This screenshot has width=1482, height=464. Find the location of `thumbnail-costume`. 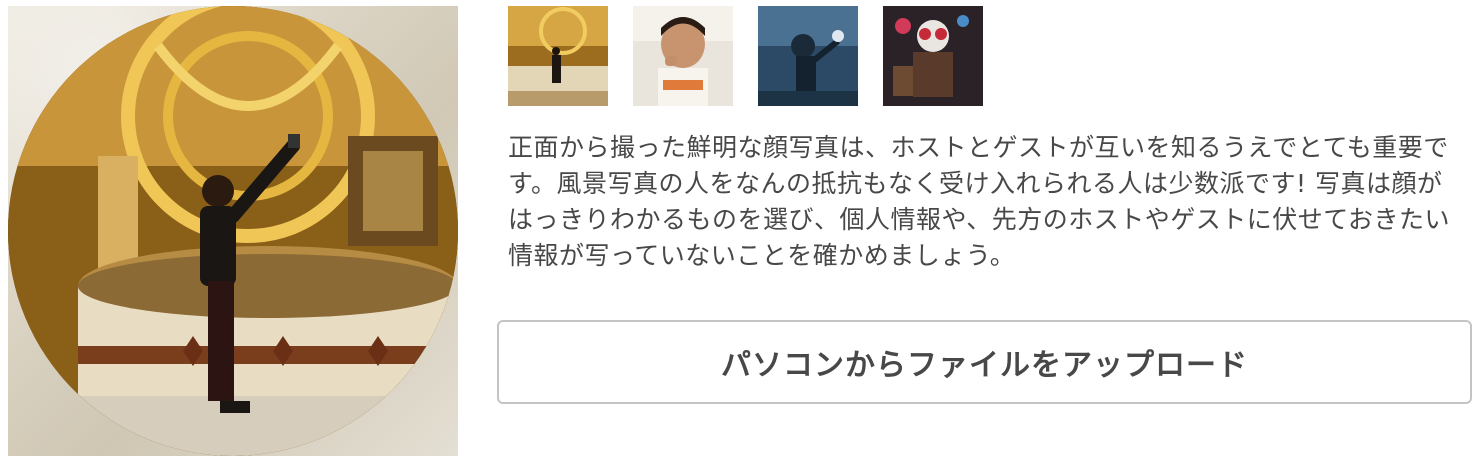

thumbnail-costume is located at coordinates (933, 56).